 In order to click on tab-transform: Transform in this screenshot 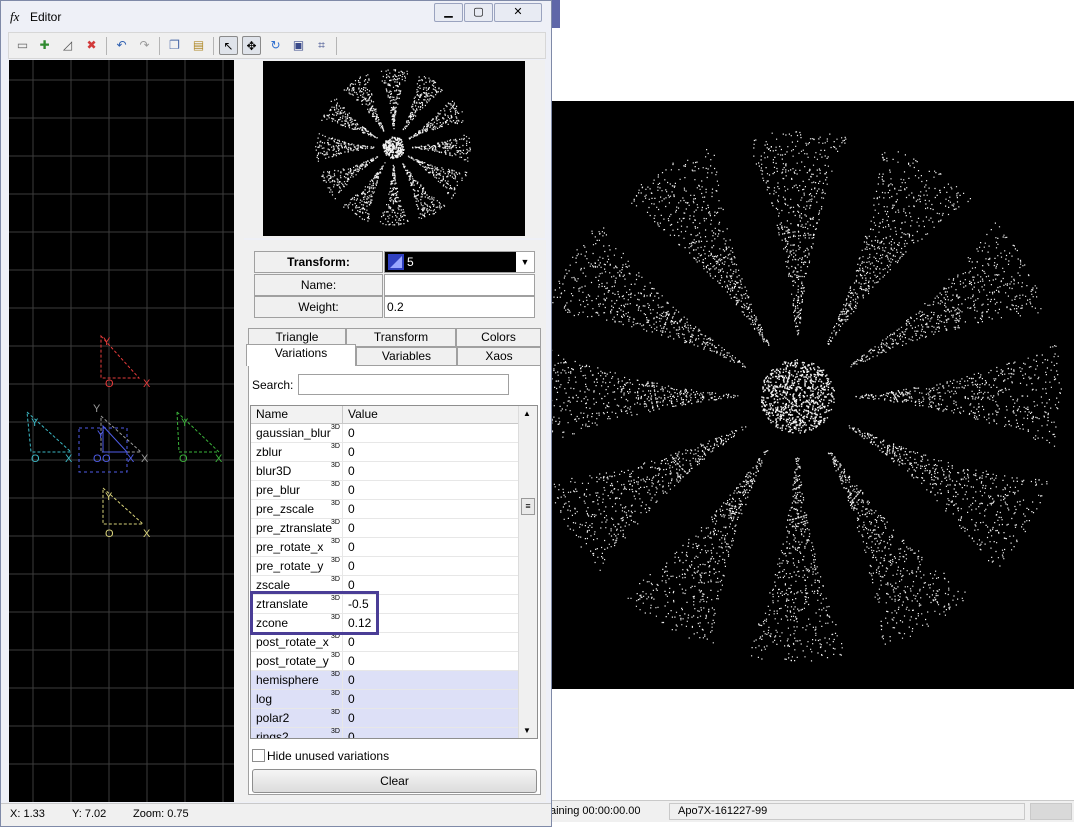, I will do `click(401, 337)`.